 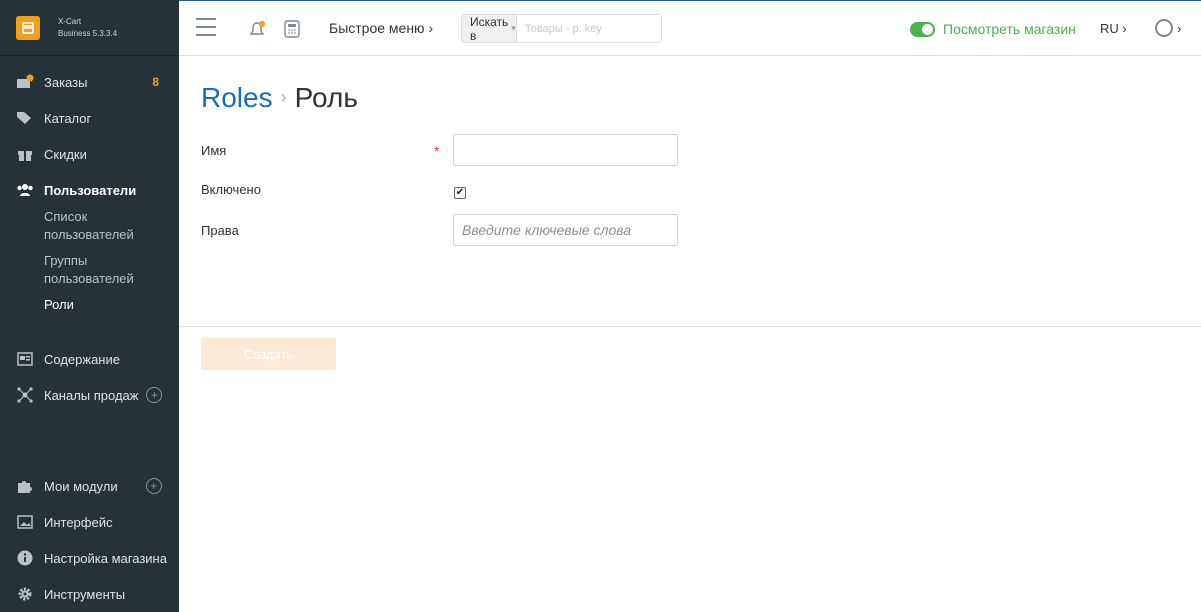 I want to click on required-mark: *, so click(x=437, y=151).